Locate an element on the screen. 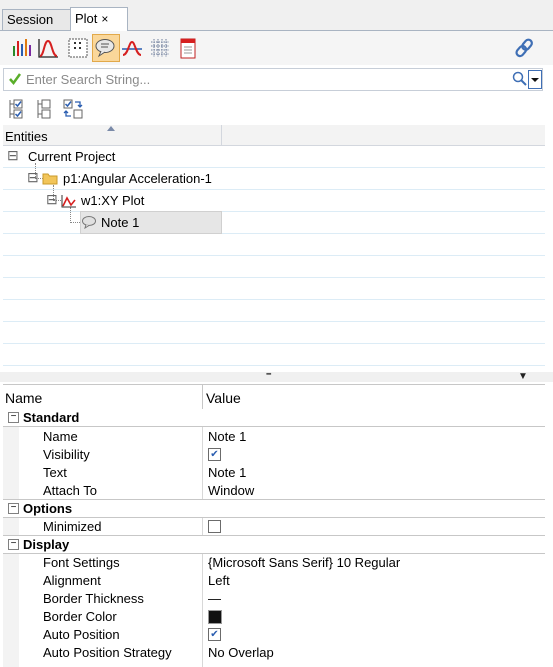  section-options: − Options is located at coordinates (274, 508).